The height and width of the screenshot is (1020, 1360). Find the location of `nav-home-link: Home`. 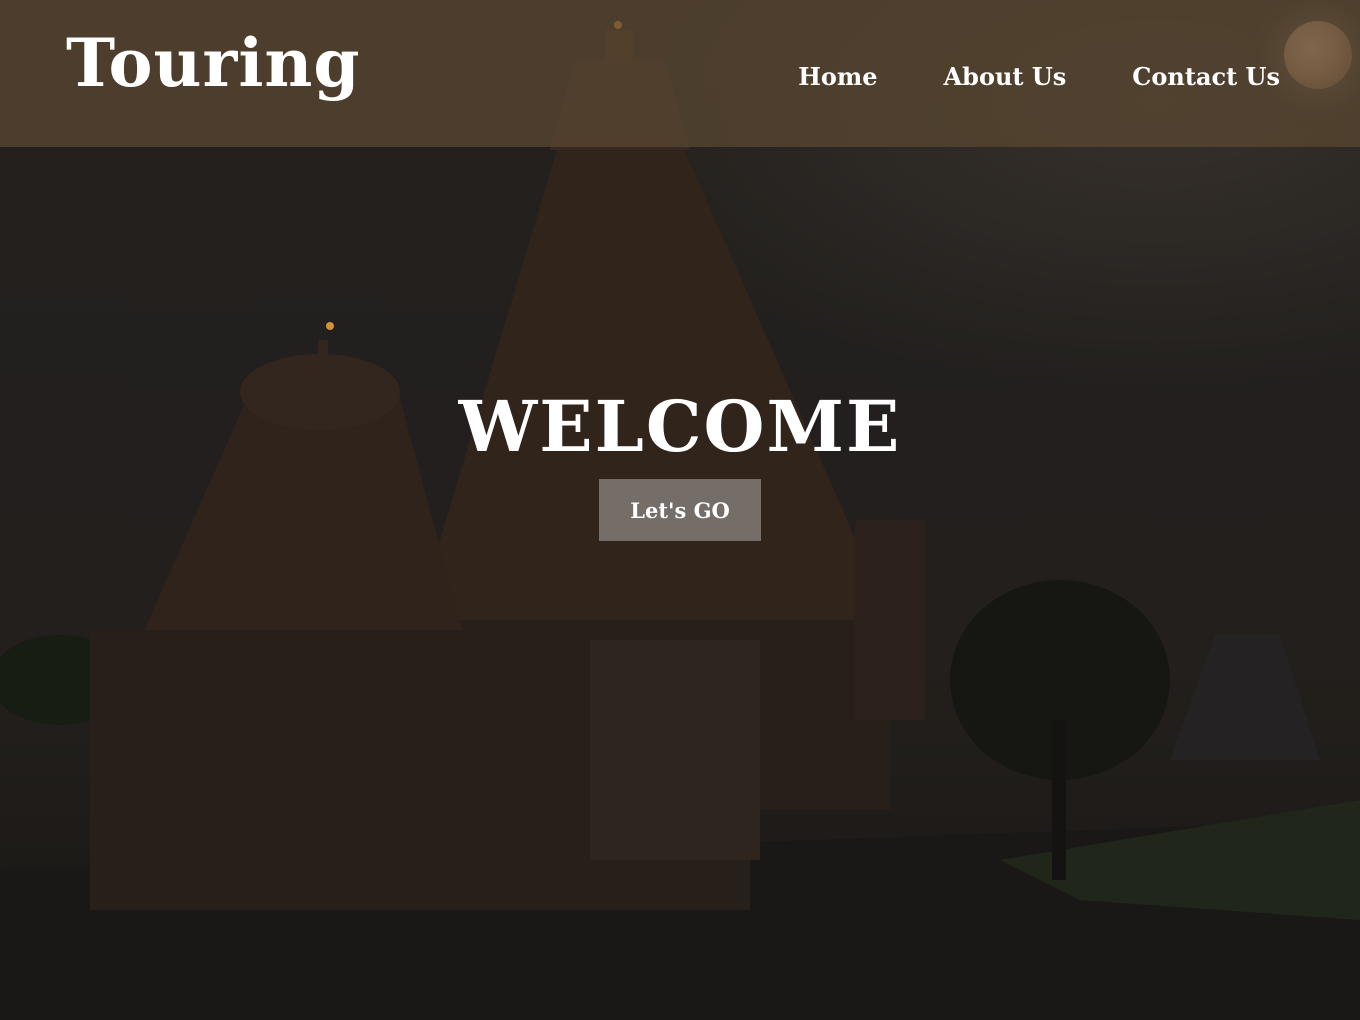

nav-home-link: Home is located at coordinates (837, 76).